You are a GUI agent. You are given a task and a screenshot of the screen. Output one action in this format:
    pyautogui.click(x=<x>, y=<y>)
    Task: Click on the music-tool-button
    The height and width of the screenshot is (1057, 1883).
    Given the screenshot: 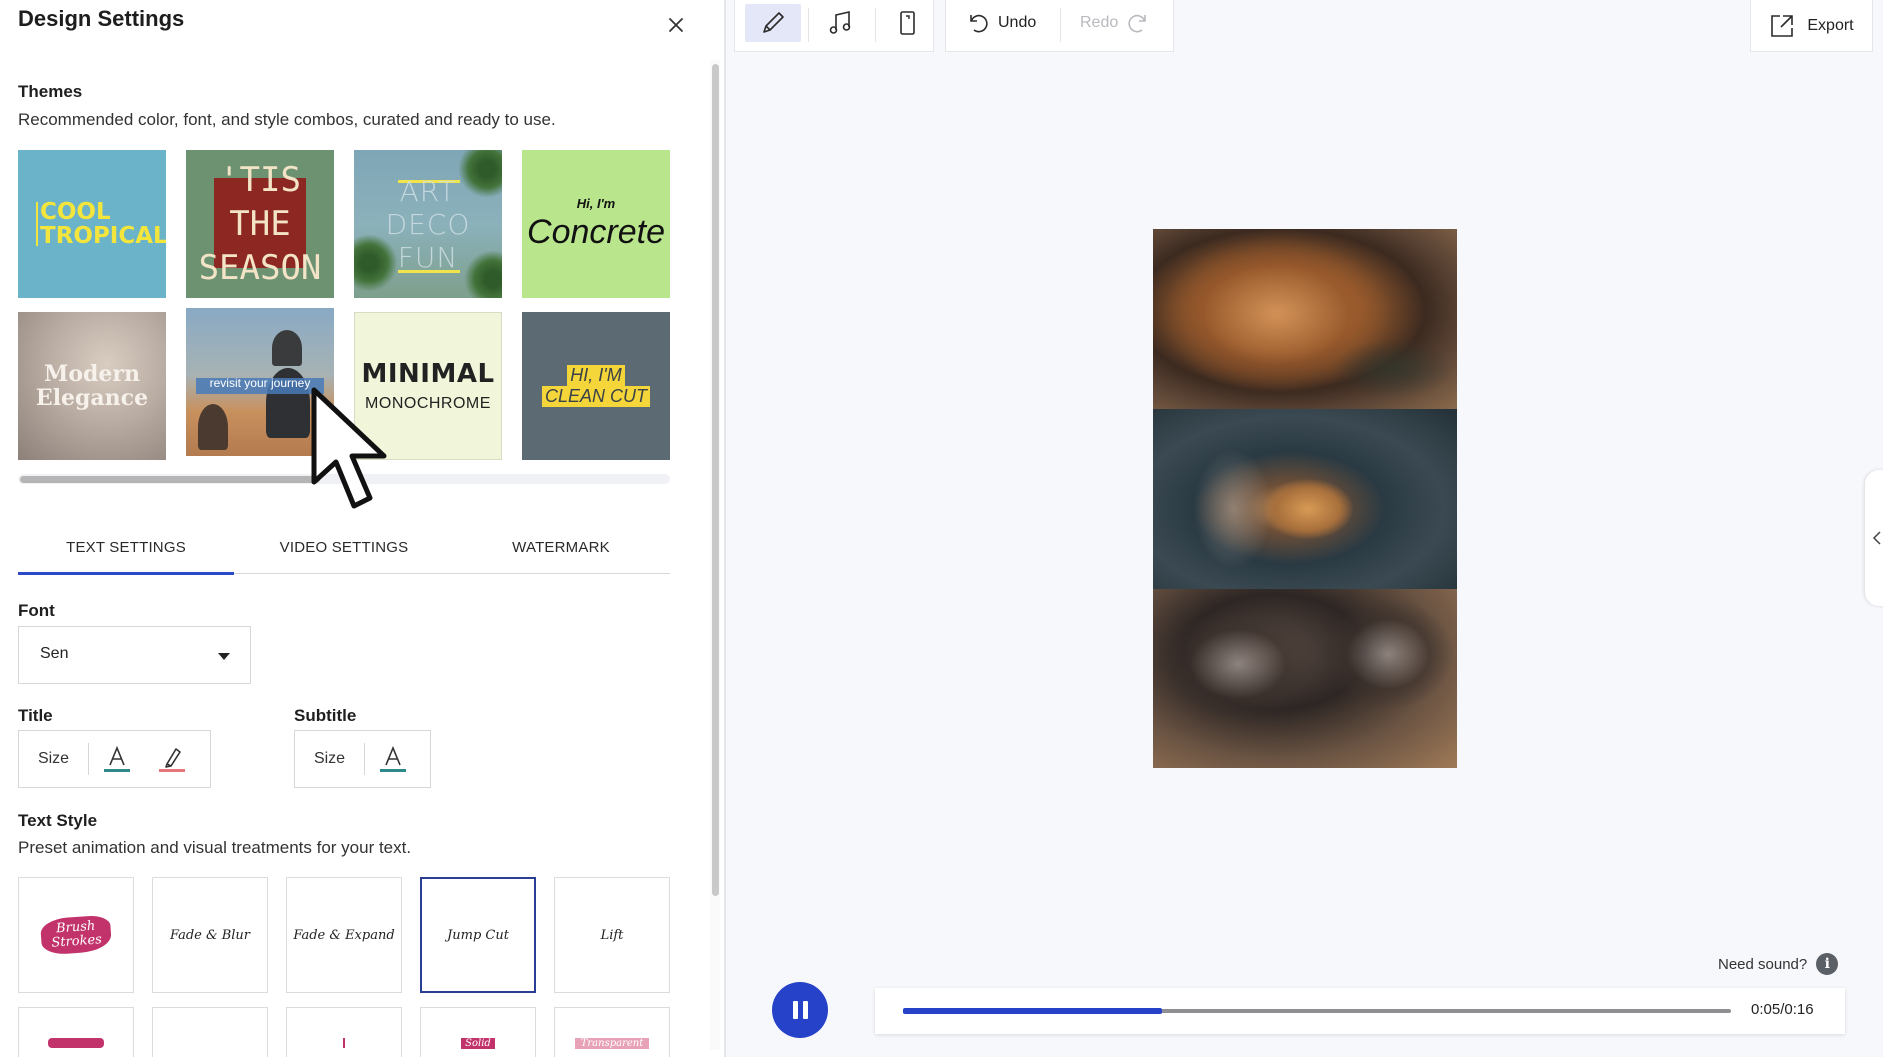 What is the action you would take?
    pyautogui.click(x=841, y=23)
    